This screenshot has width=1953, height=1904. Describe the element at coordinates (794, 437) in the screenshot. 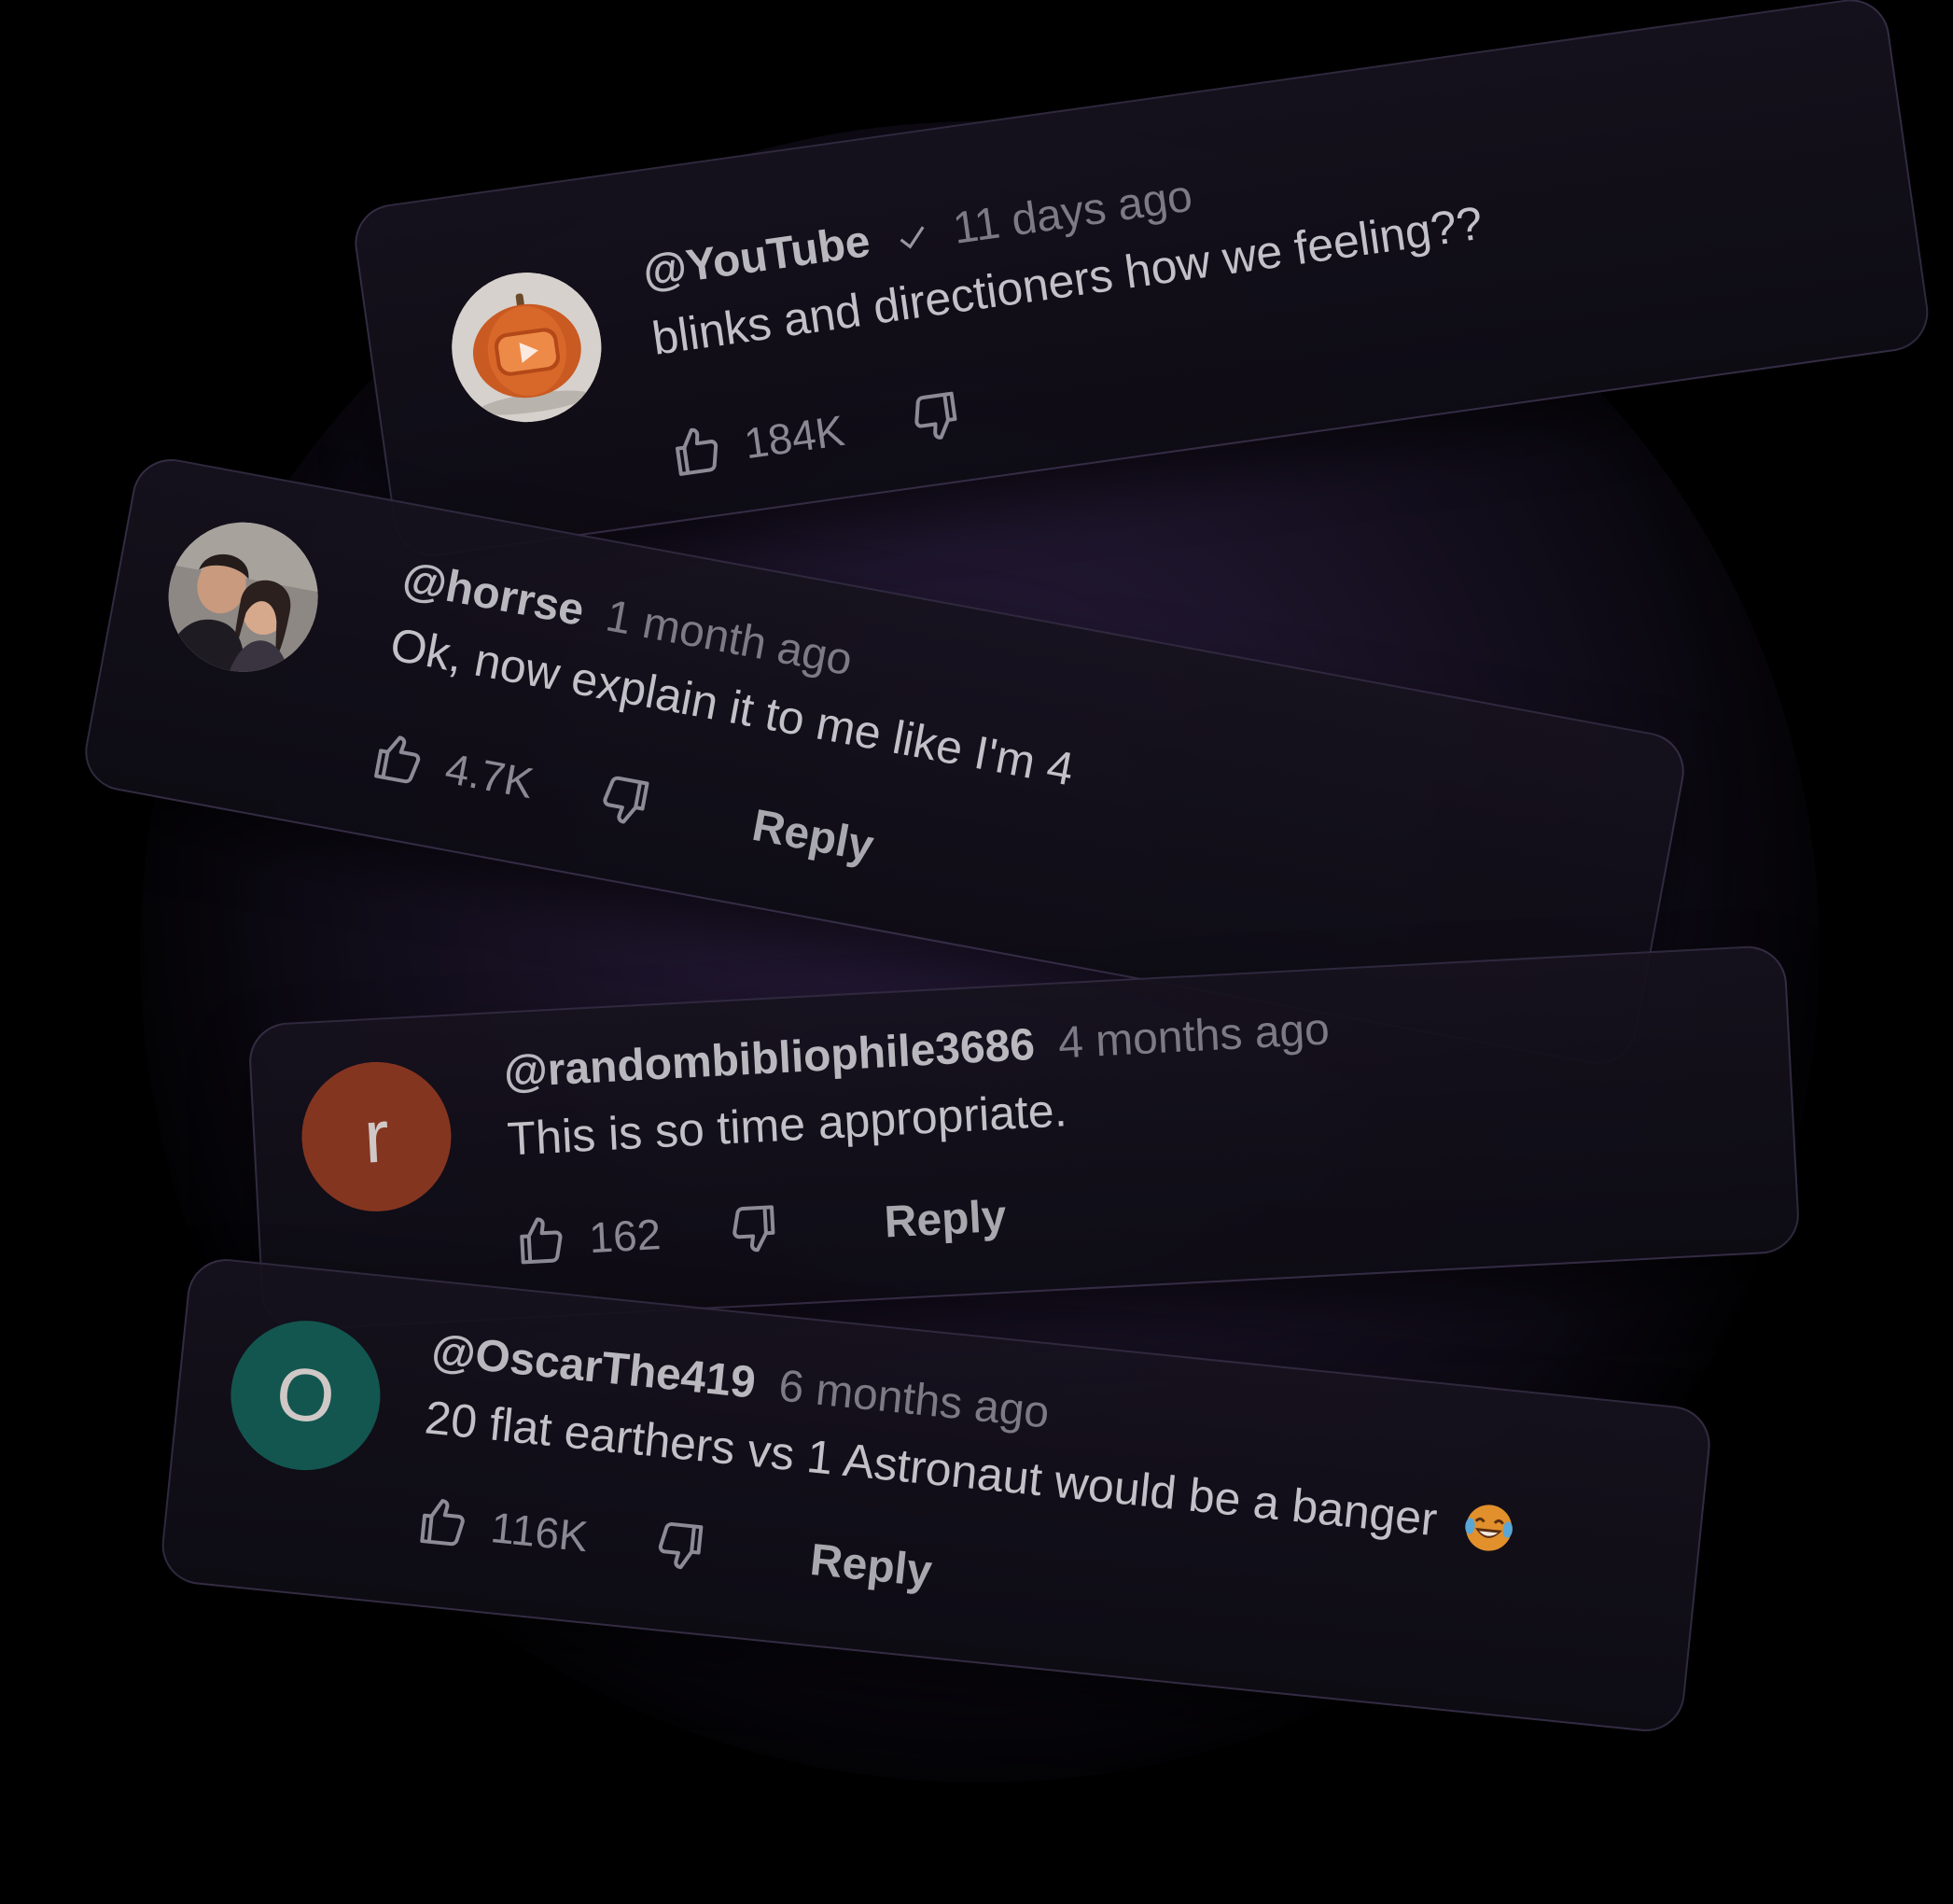

I see `like-count: 184K` at that location.